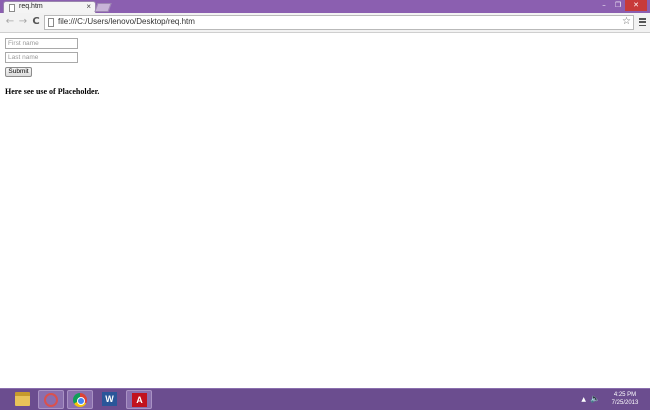  I want to click on acrobat-icon: A, so click(139, 400).